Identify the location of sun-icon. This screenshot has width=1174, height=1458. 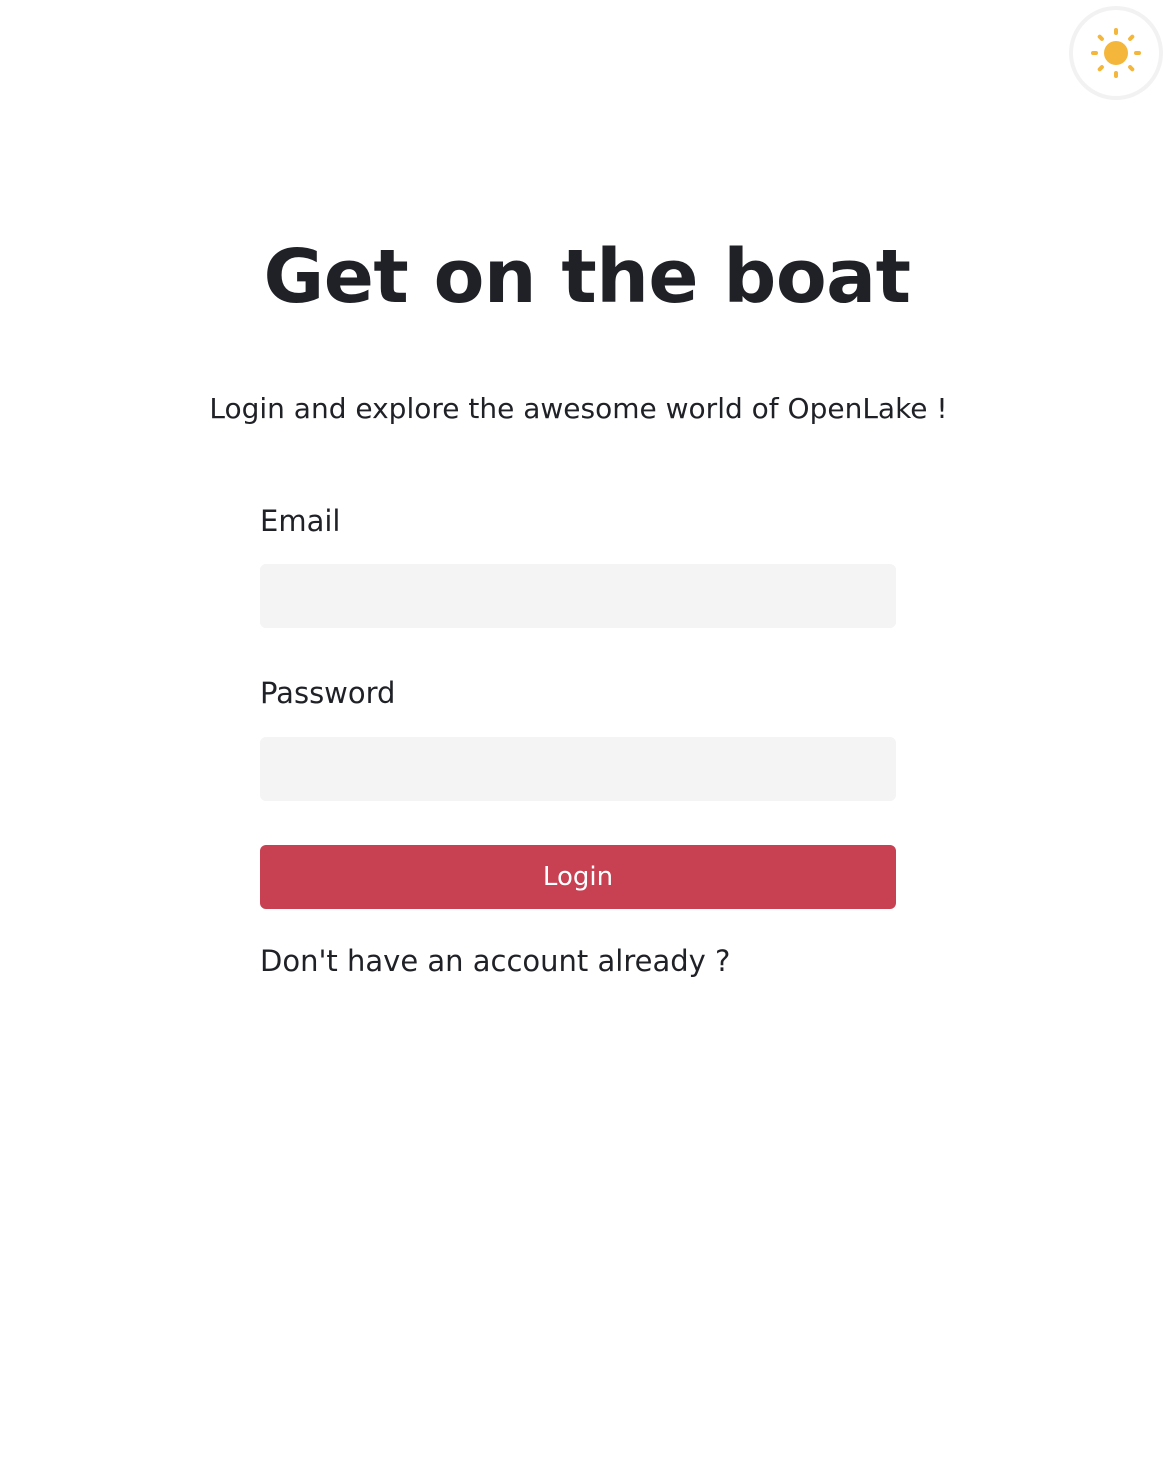
(1116, 53).